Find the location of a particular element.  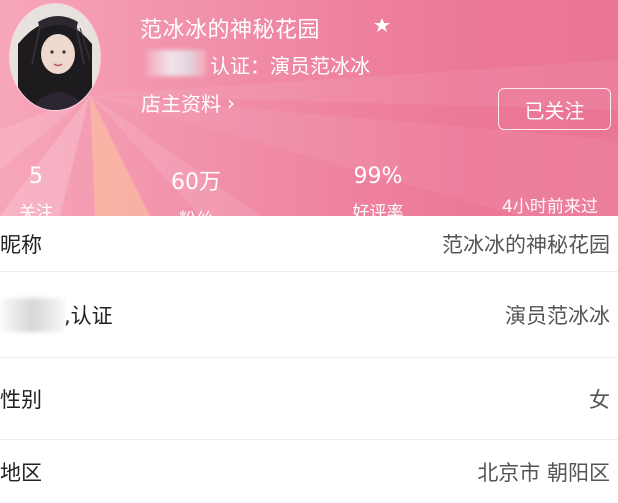

info-value-gender: 女 is located at coordinates (599, 399).